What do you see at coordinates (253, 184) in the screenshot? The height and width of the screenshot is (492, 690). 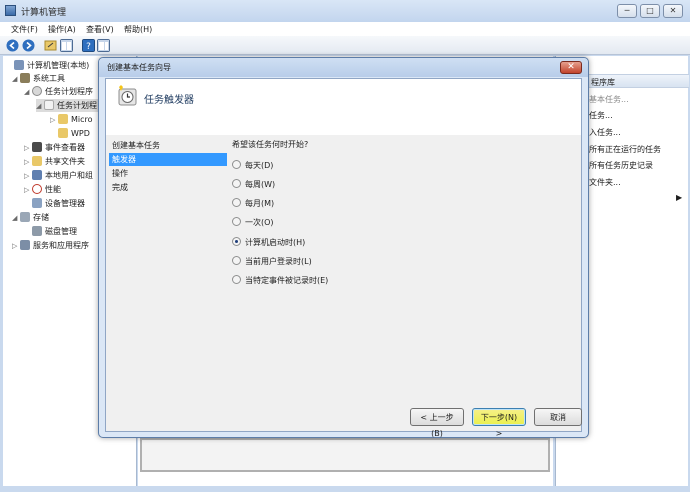 I see `radio-weekly: 每周(W)` at bounding box center [253, 184].